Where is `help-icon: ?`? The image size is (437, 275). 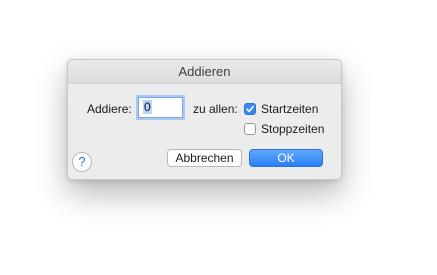
help-icon: ? is located at coordinates (82, 161).